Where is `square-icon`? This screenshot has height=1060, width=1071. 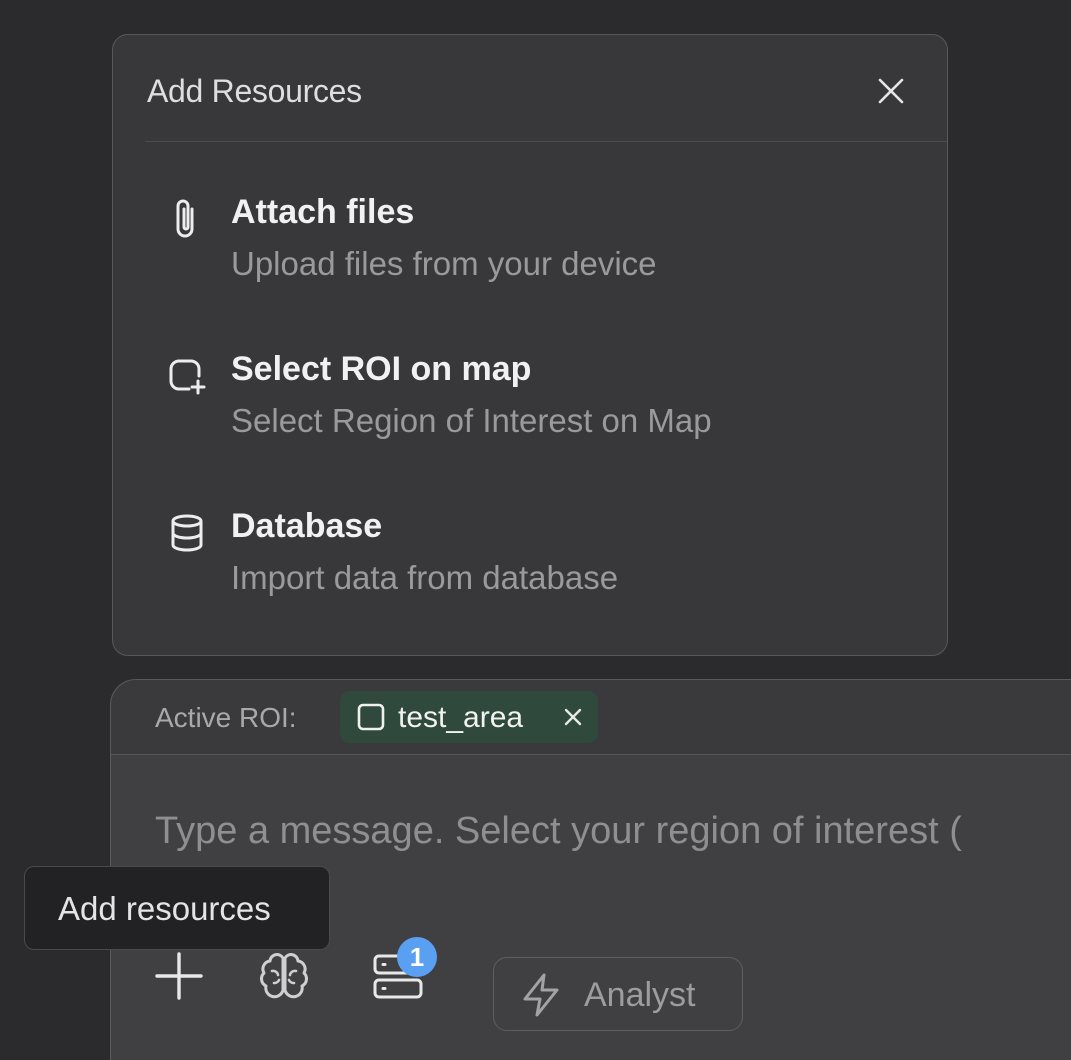 square-icon is located at coordinates (371, 717).